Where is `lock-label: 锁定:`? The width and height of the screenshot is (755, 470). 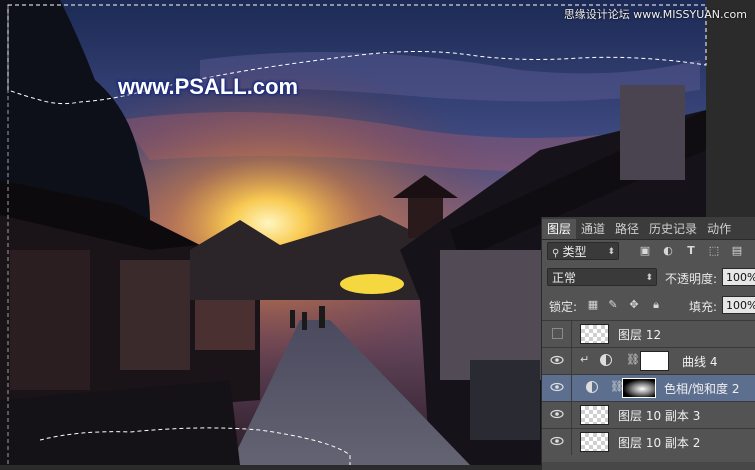
lock-label: 锁定: is located at coordinates (563, 307).